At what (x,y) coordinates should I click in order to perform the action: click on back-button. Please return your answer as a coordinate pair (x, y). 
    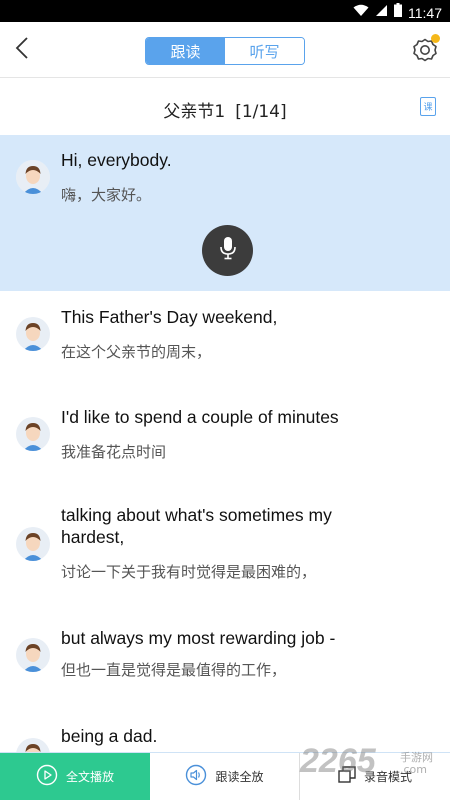
    Looking at the image, I should click on (22, 50).